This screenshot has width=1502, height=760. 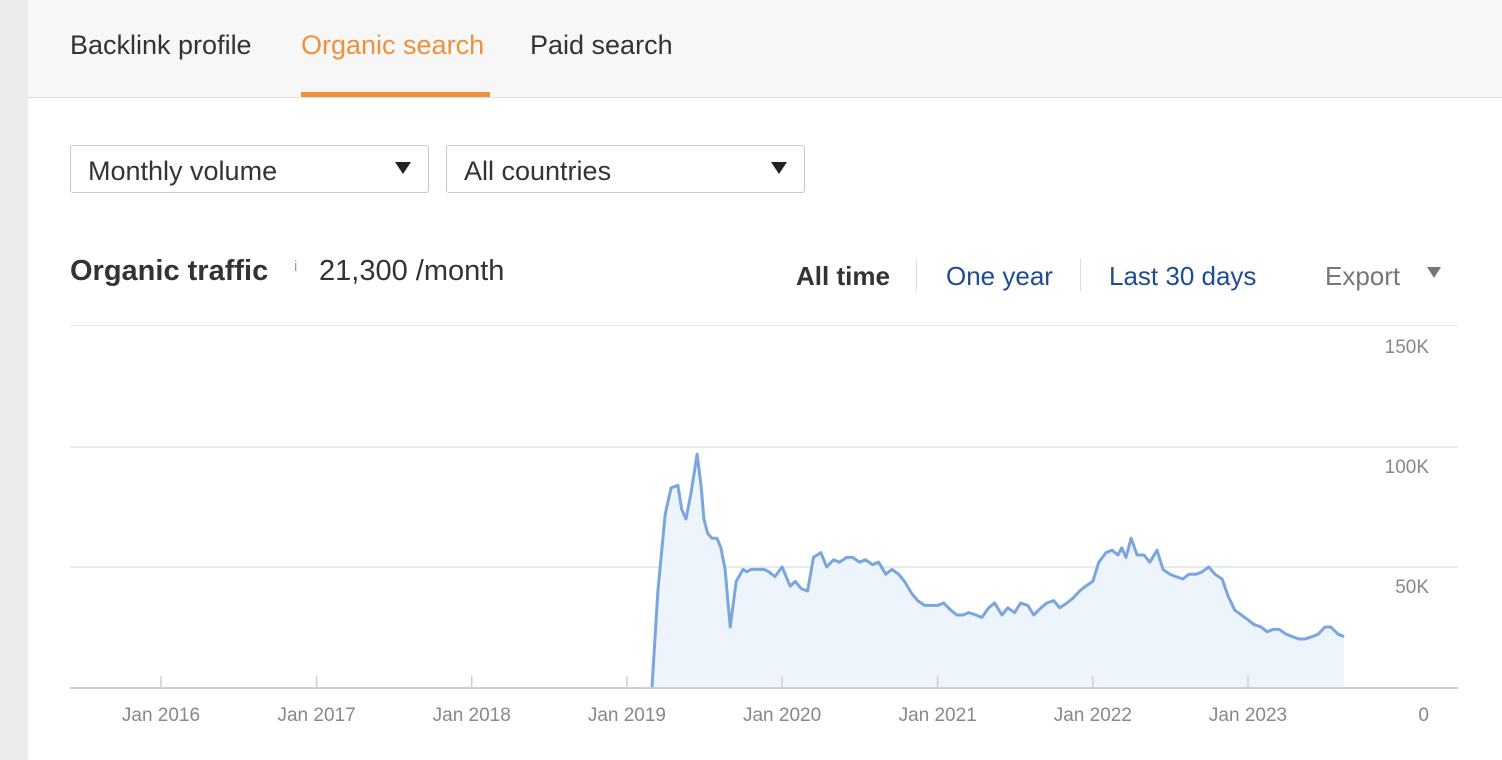 I want to click on x-tick-label: Jan 2021, so click(x=938, y=715).